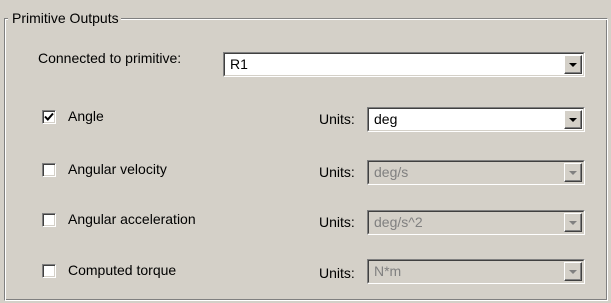 Image resolution: width=611 pixels, height=303 pixels. Describe the element at coordinates (117, 169) in the screenshot. I see `angular-velocity-label: Angular velocity` at that location.